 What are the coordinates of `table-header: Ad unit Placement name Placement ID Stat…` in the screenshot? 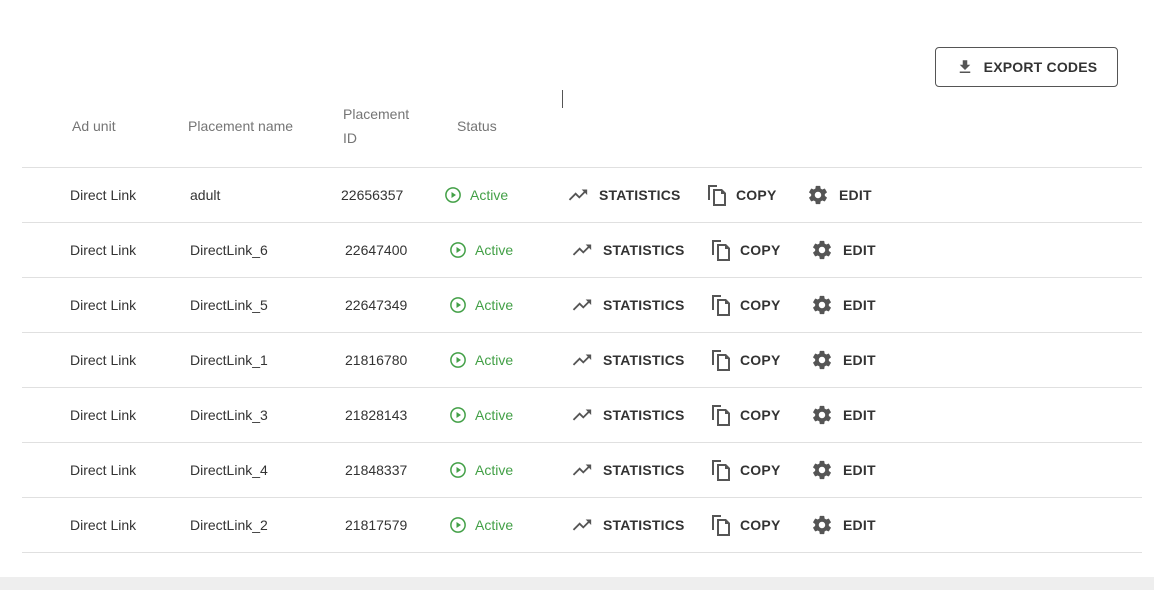 It's located at (582, 133).